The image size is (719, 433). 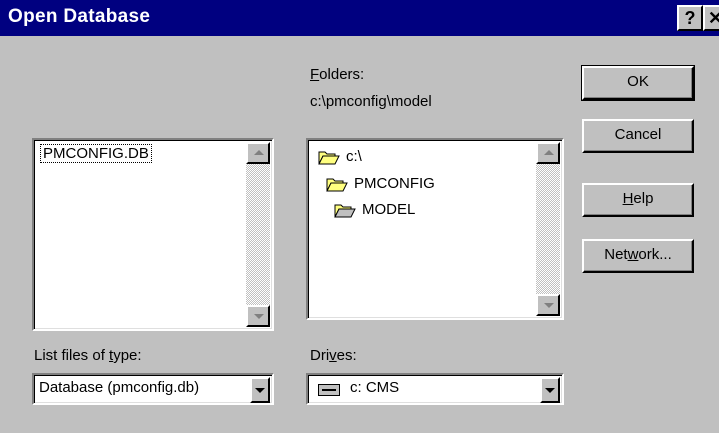 I want to click on drives-label: Drives:, so click(x=333, y=355).